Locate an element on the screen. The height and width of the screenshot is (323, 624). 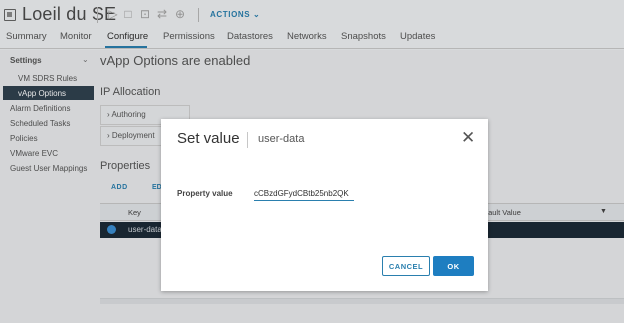
property-value-label: Property value is located at coordinates (205, 193).